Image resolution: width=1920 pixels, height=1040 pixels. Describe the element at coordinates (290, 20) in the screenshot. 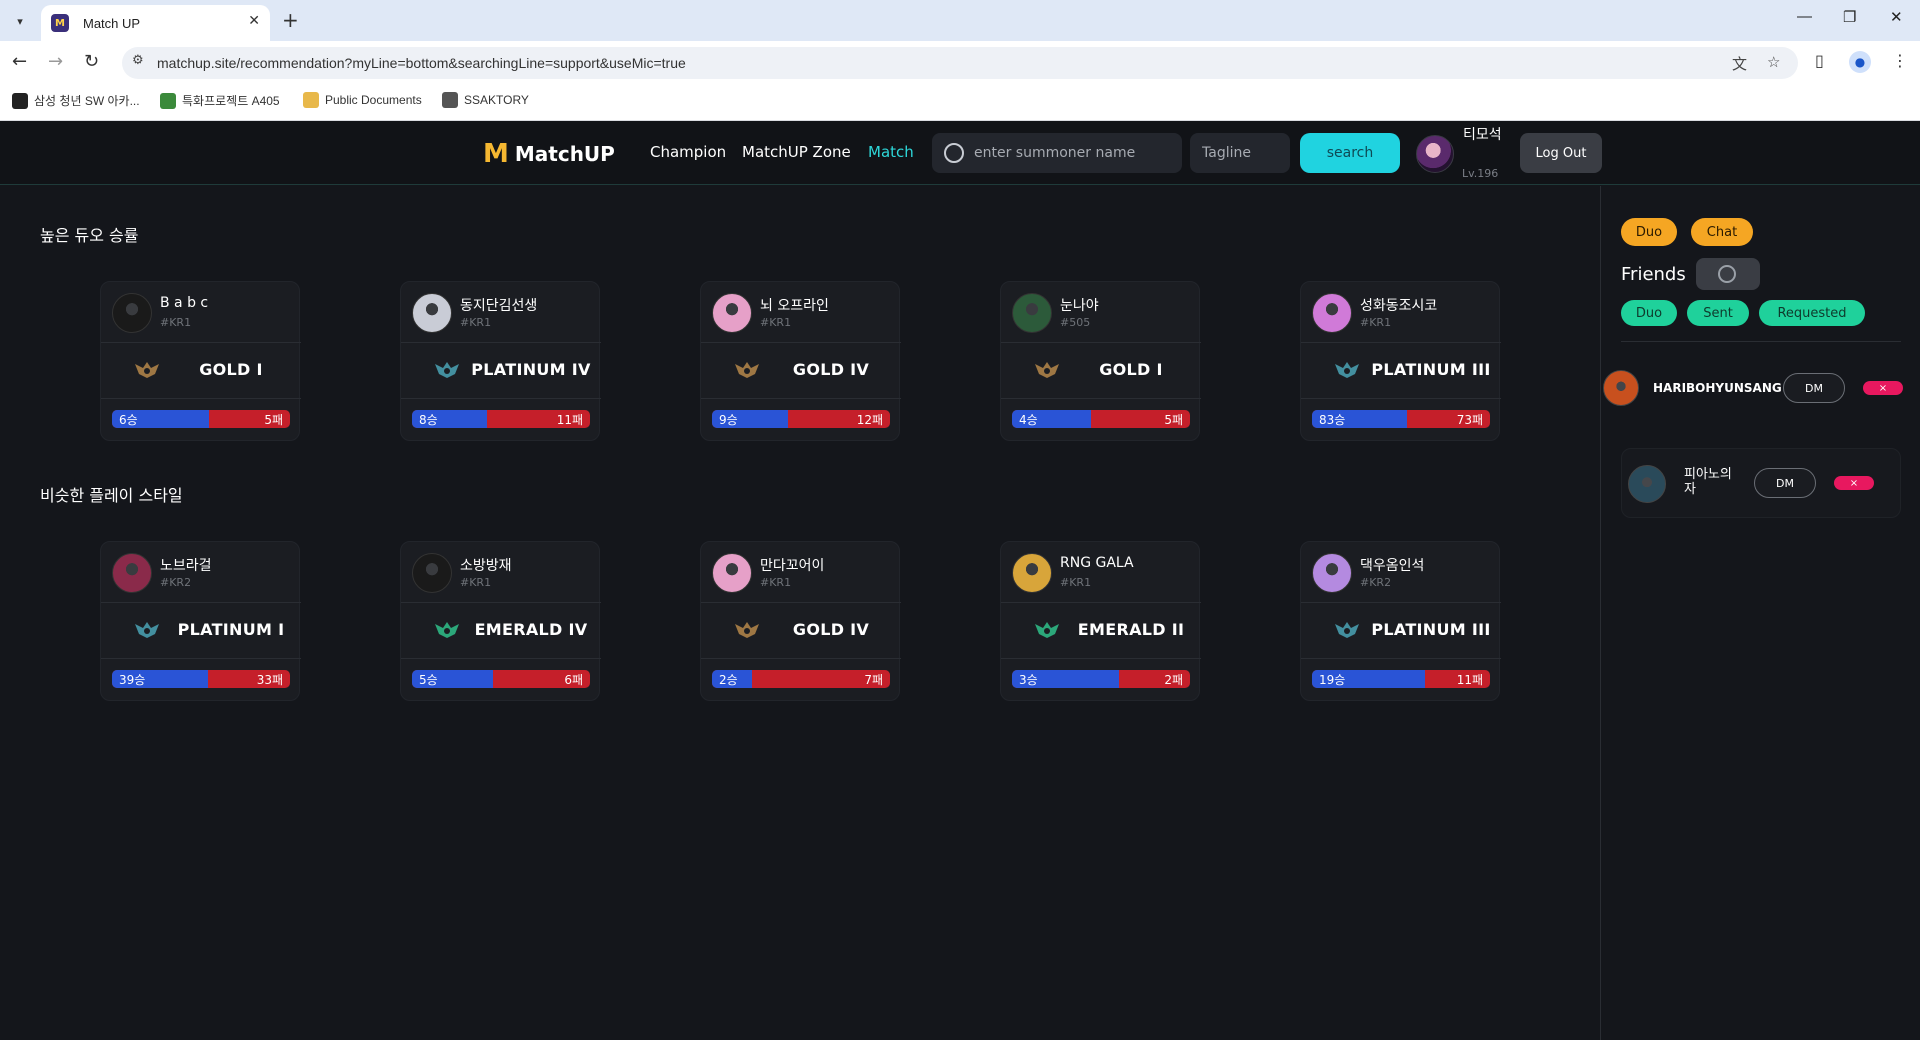

I see `new-tab-icon: +` at that location.